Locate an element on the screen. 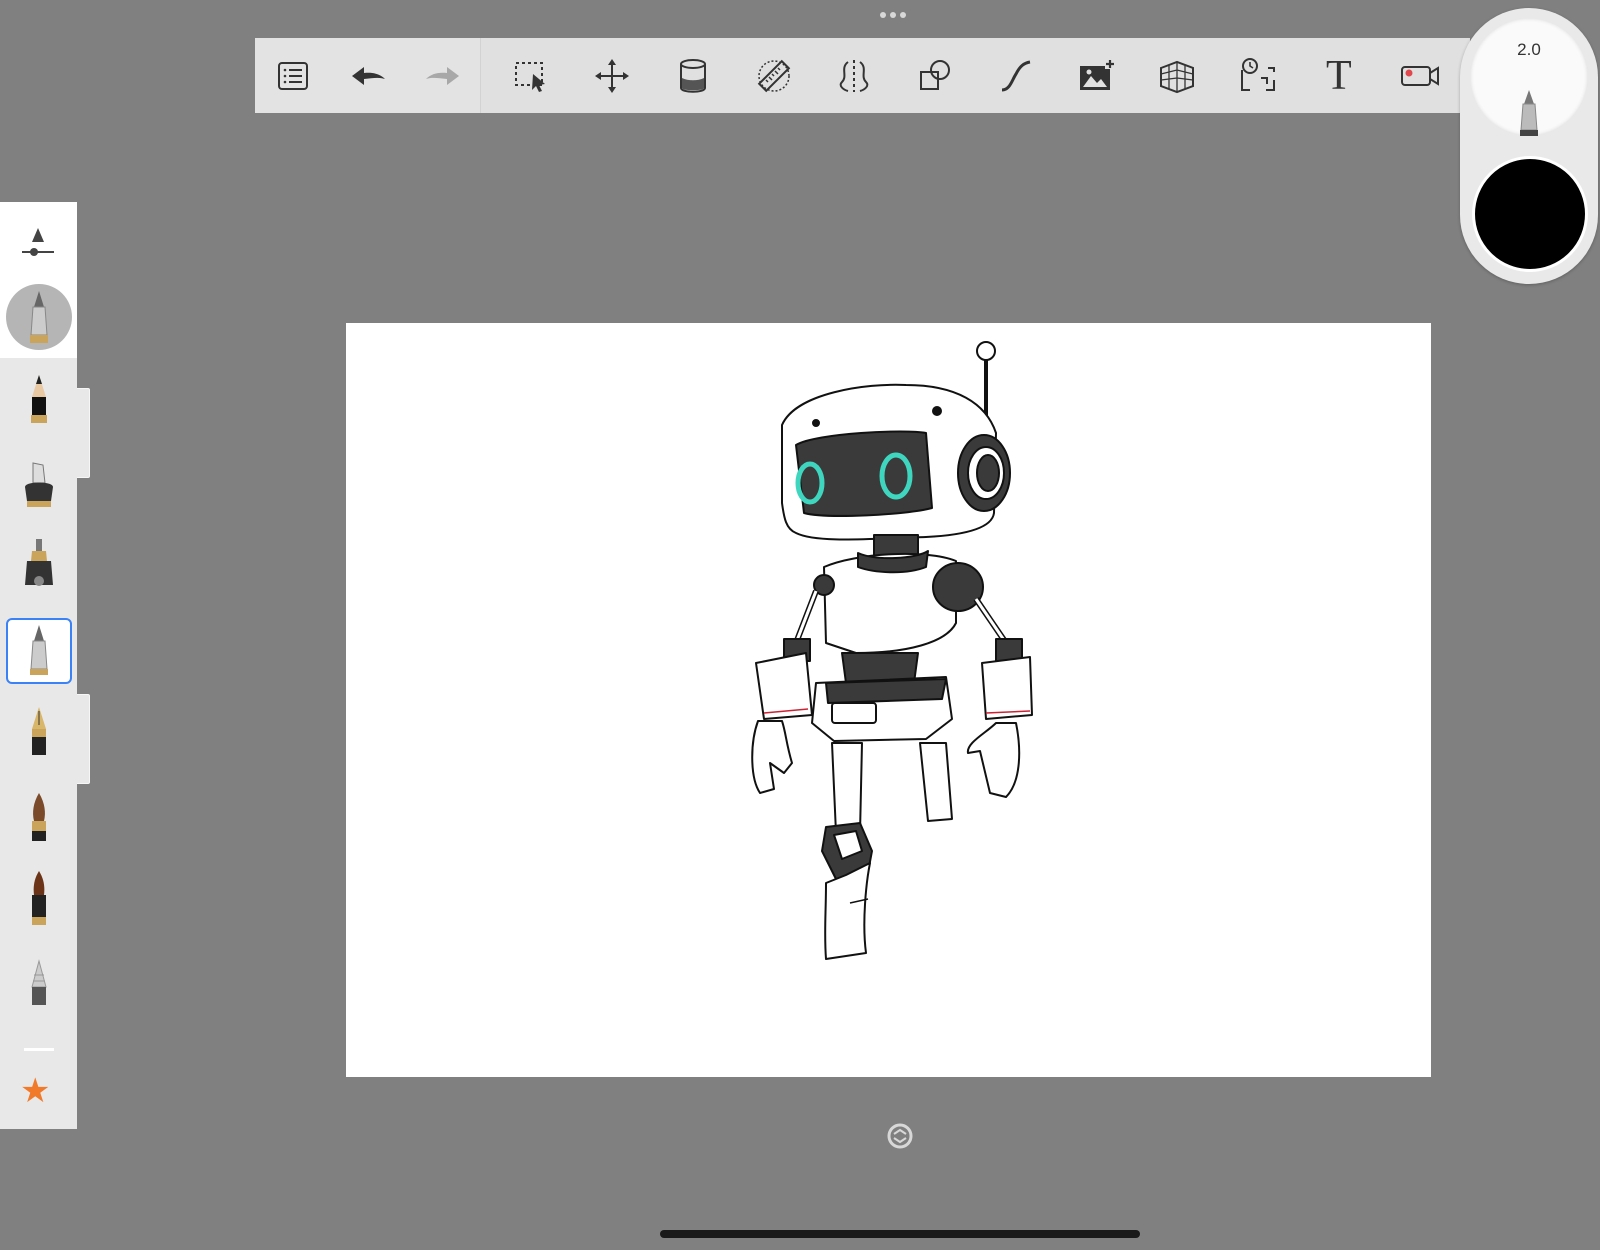  ink-brush-icon is located at coordinates (39, 898).